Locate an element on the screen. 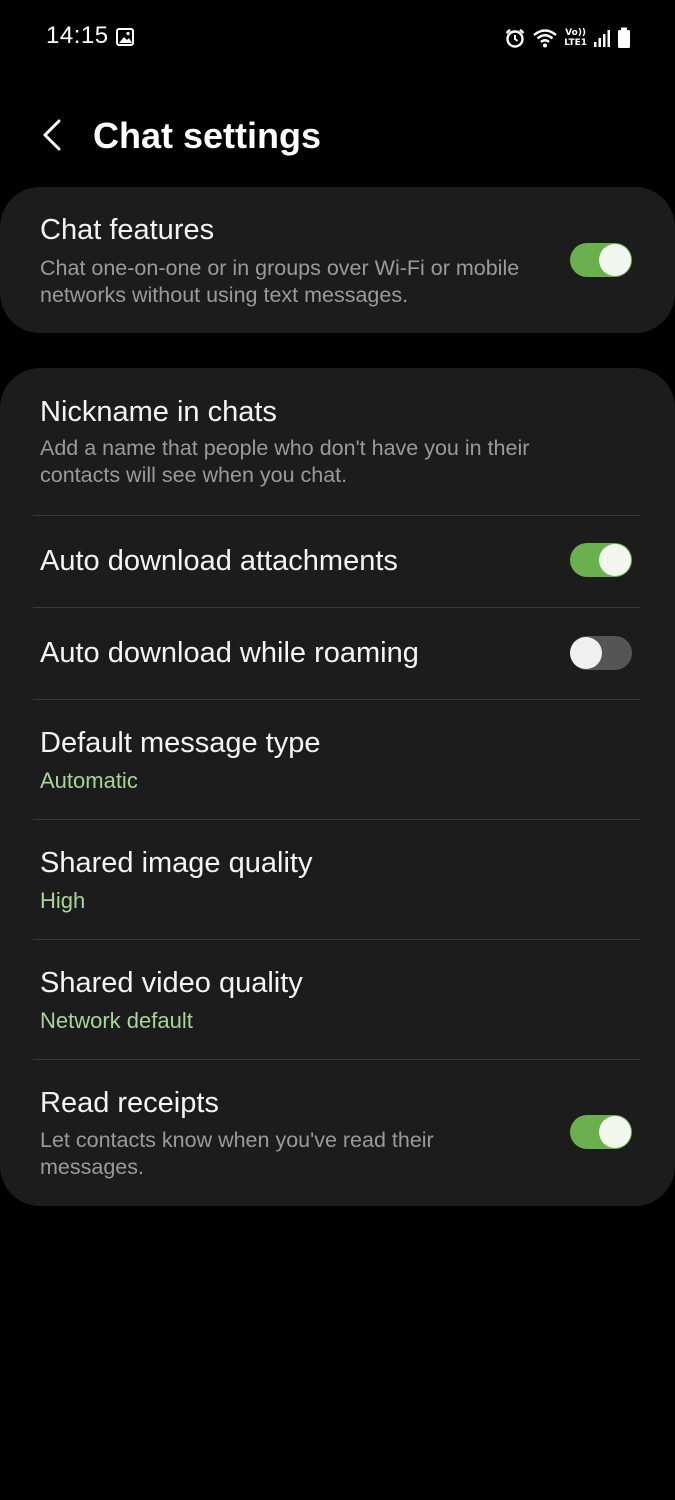 The width and height of the screenshot is (675, 1500). setting-value: Automatic is located at coordinates (89, 780).